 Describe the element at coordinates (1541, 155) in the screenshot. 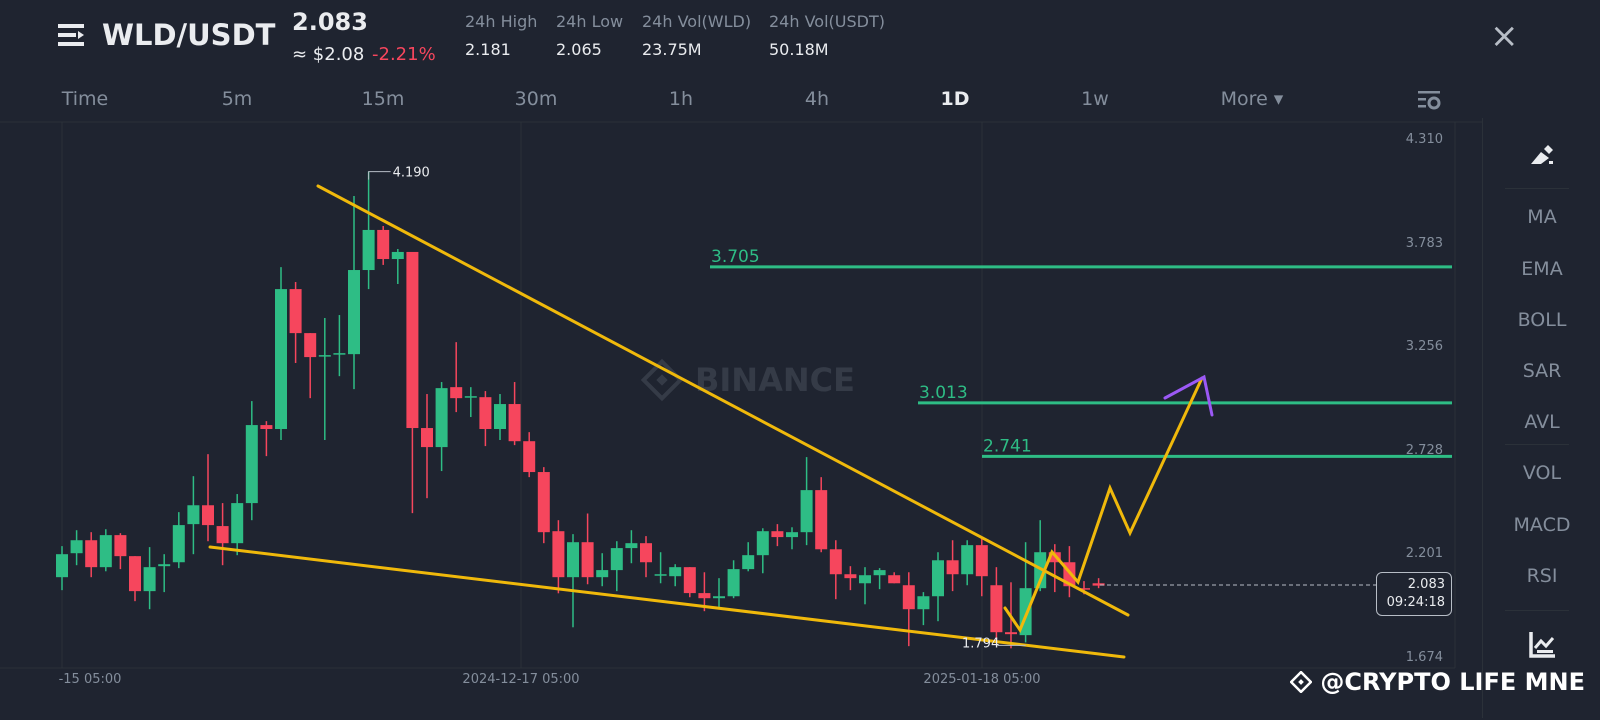

I see `draw-tool-icon` at that location.